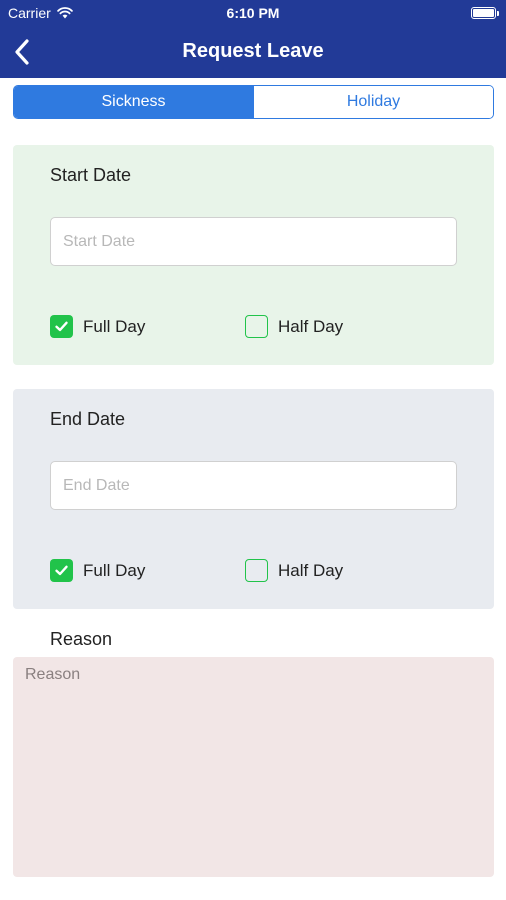 Image resolution: width=506 pixels, height=900 pixels. What do you see at coordinates (311, 570) in the screenshot?
I see `end-half-day-label: Half Day` at bounding box center [311, 570].